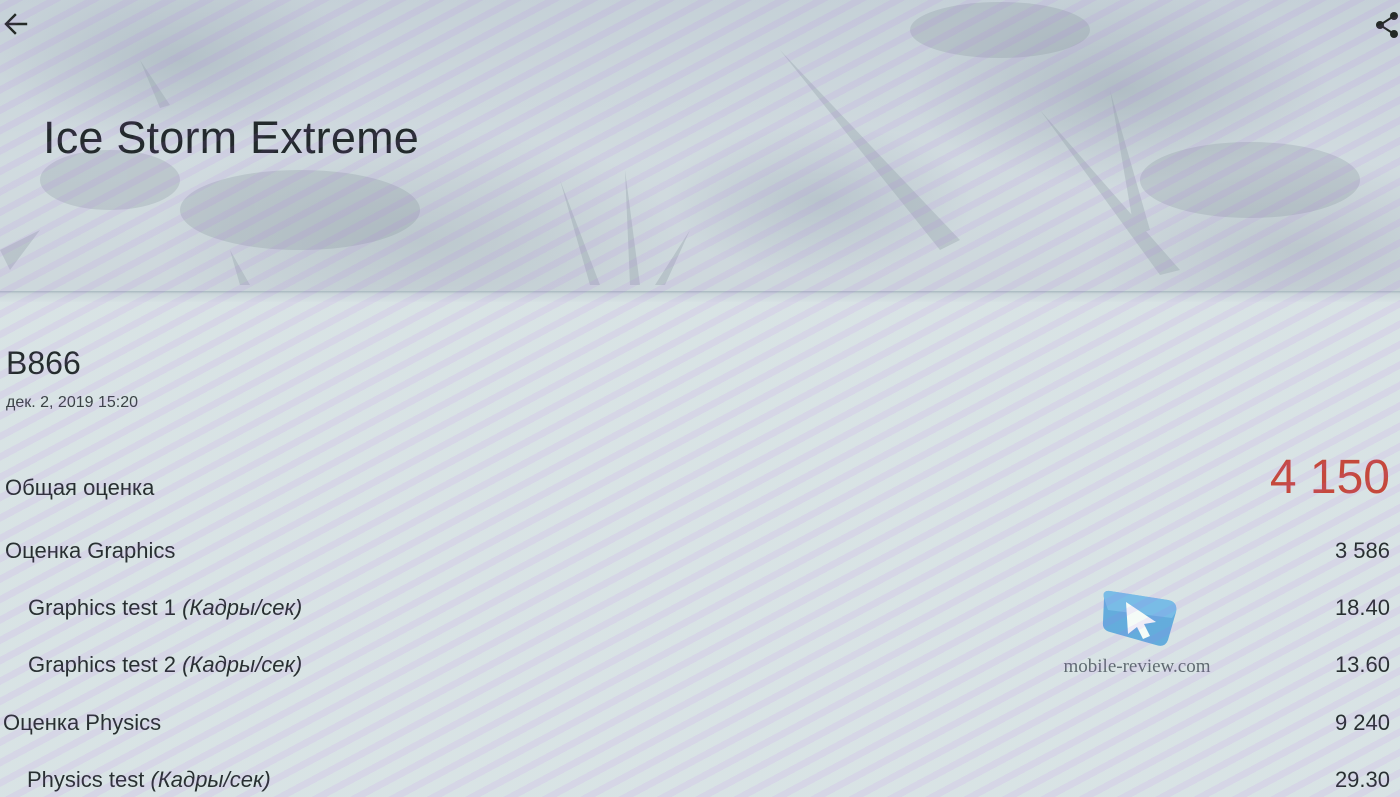 This screenshot has width=1400, height=797. I want to click on graphics-test-2-value: 13.60, so click(1362, 664).